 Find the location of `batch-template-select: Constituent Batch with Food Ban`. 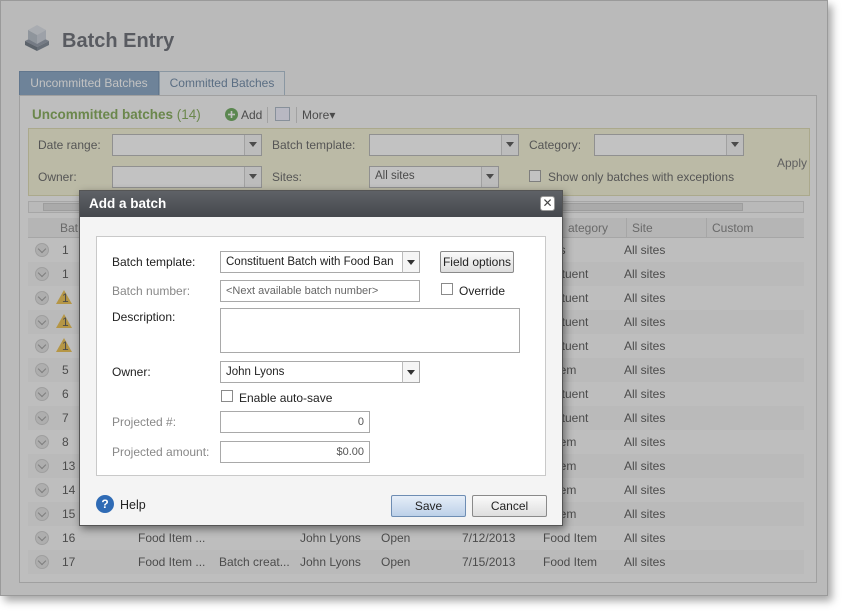

batch-template-select: Constituent Batch with Food Ban is located at coordinates (320, 262).